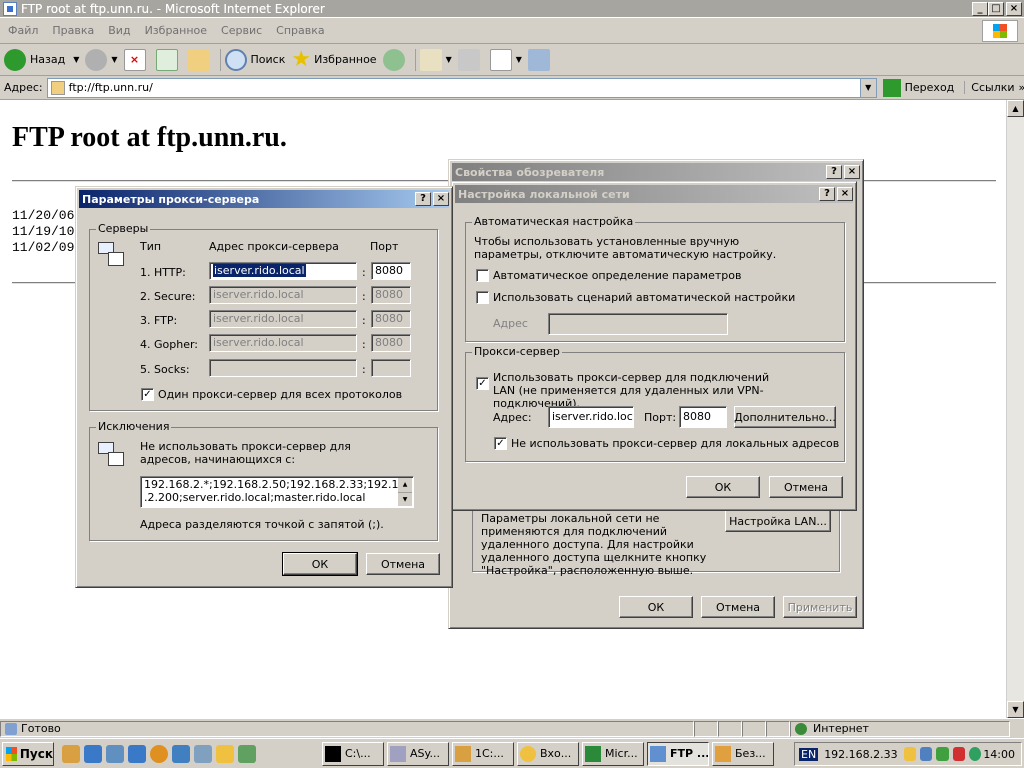  I want to click on quicklaunch-ie2-icon, so click(137, 753).